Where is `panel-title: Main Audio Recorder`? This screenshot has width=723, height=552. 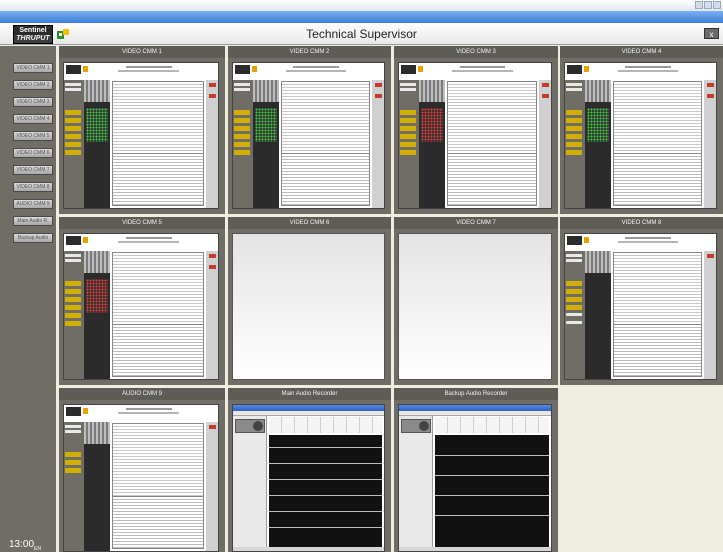
panel-title: Main Audio Recorder is located at coordinates (309, 394).